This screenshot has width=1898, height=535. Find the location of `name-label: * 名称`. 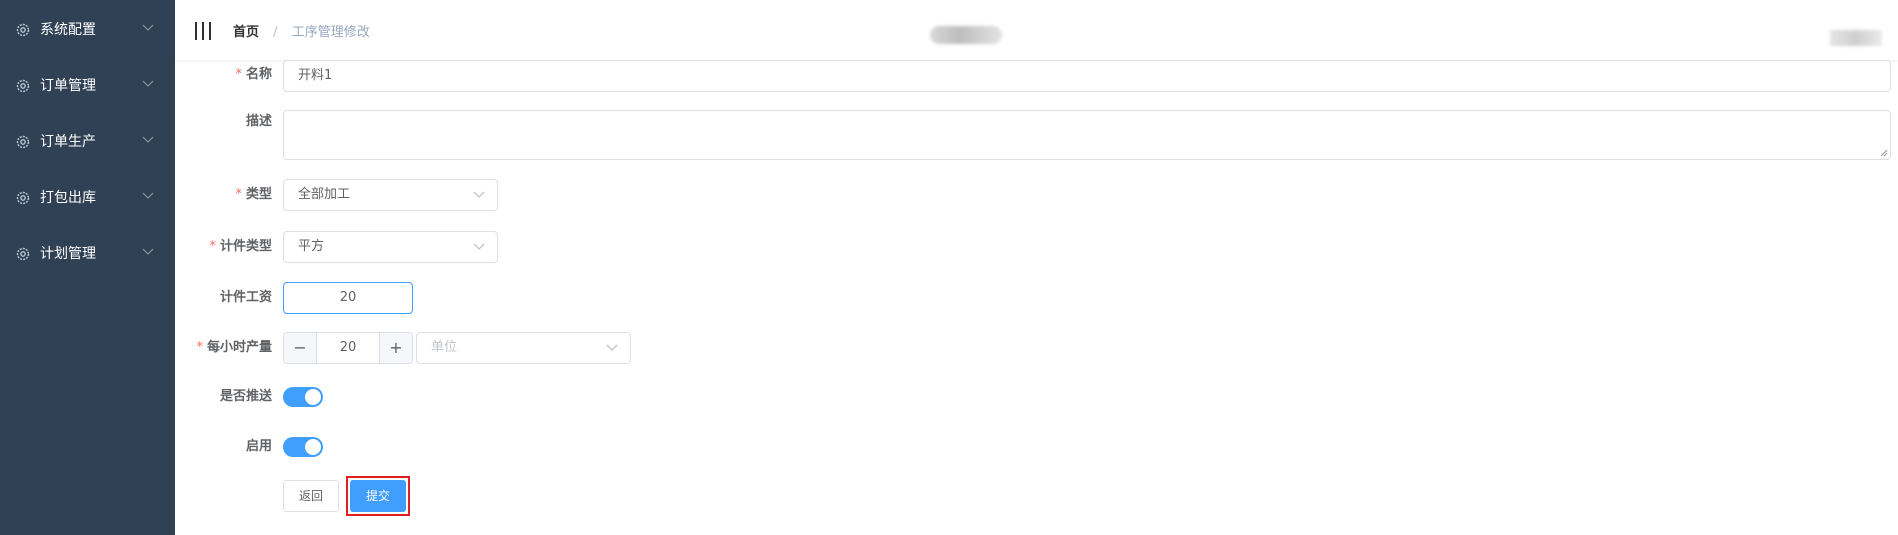

name-label: * 名称 is located at coordinates (253, 74).